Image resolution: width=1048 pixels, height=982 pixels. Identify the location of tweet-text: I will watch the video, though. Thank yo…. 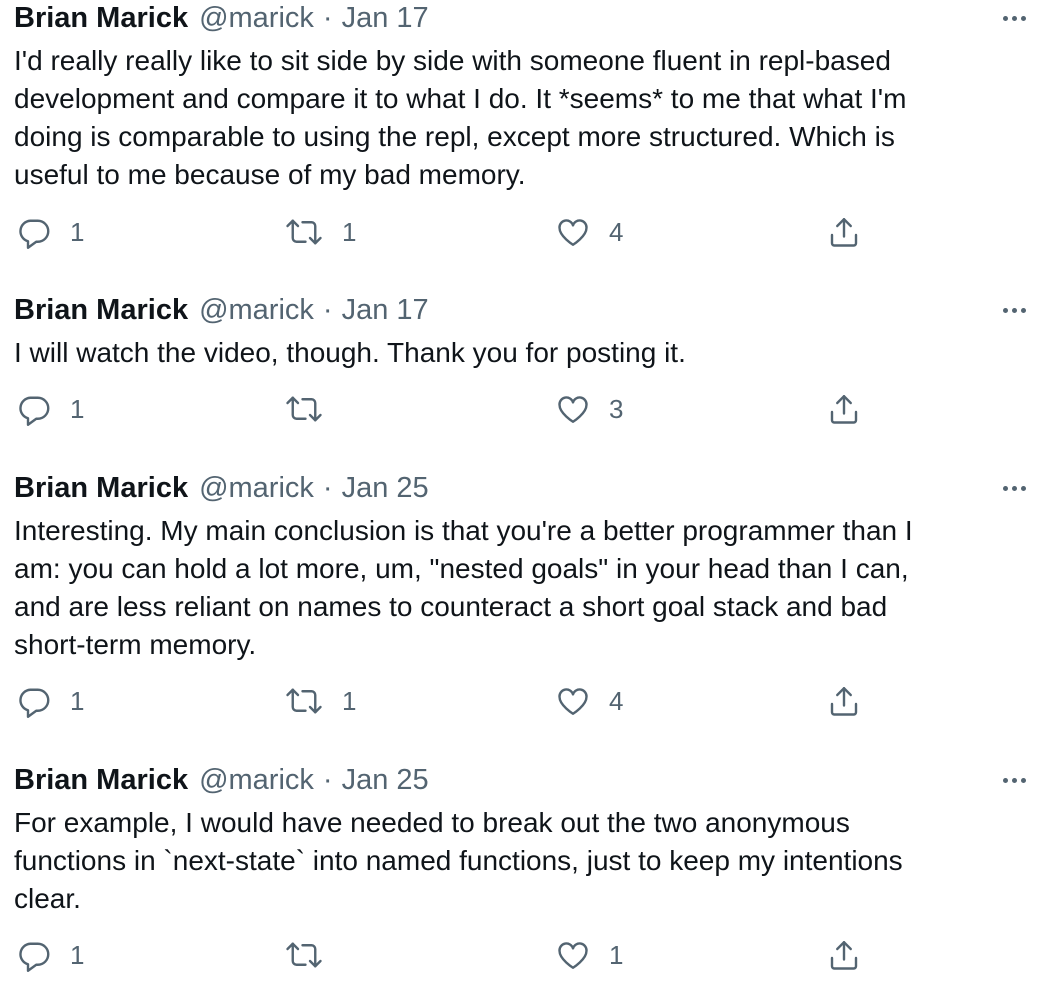
(350, 352).